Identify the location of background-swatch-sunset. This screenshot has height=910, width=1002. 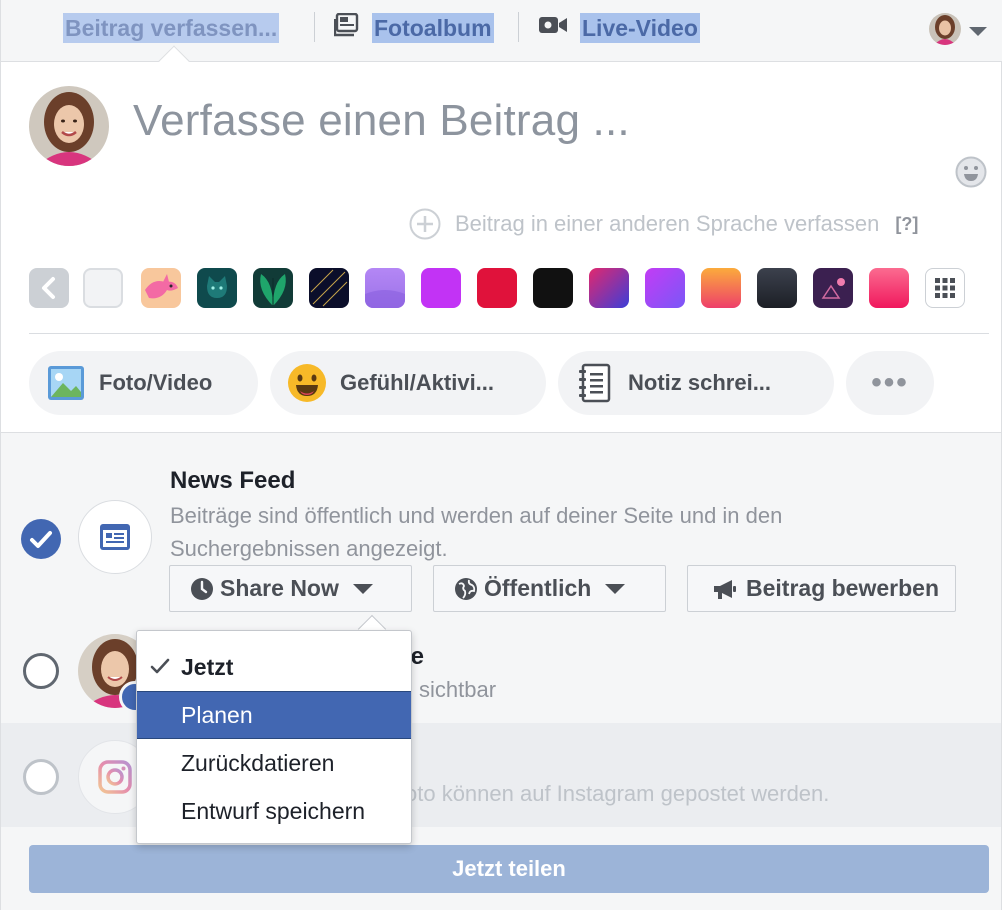
(721, 288).